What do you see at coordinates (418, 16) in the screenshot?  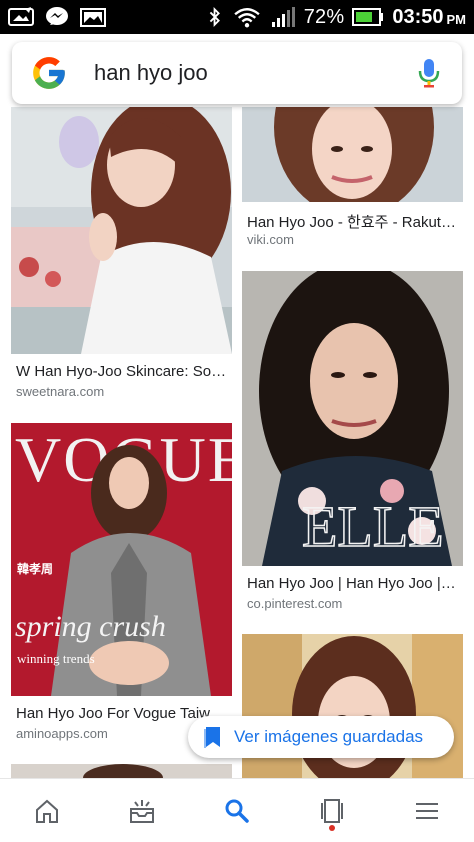 I see `clock-time: 03:50` at bounding box center [418, 16].